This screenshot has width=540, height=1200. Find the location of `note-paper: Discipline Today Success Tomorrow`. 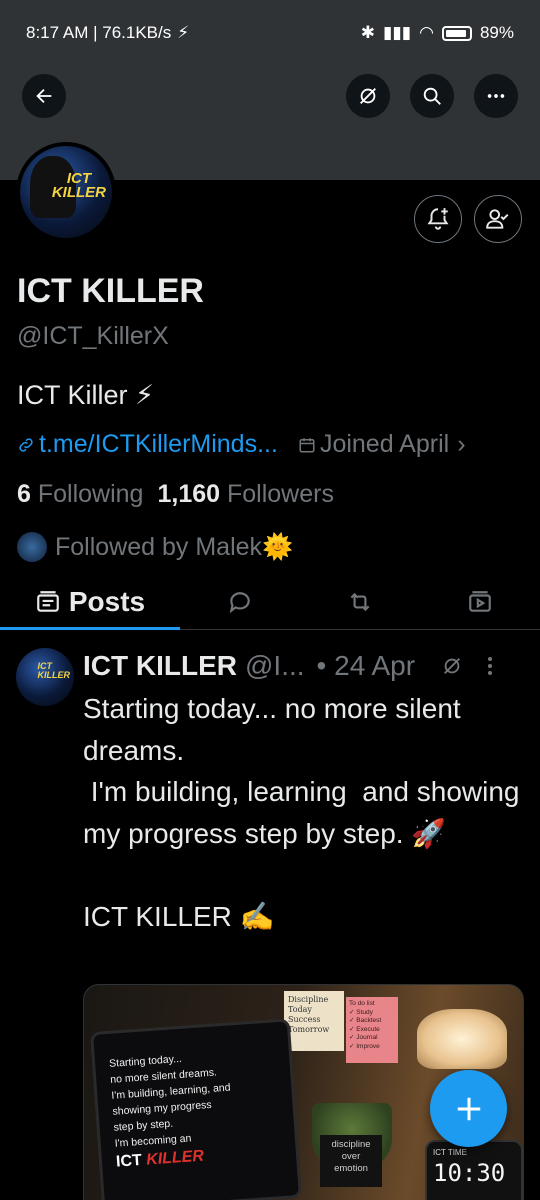

note-paper: Discipline Today Success Tomorrow is located at coordinates (314, 1021).